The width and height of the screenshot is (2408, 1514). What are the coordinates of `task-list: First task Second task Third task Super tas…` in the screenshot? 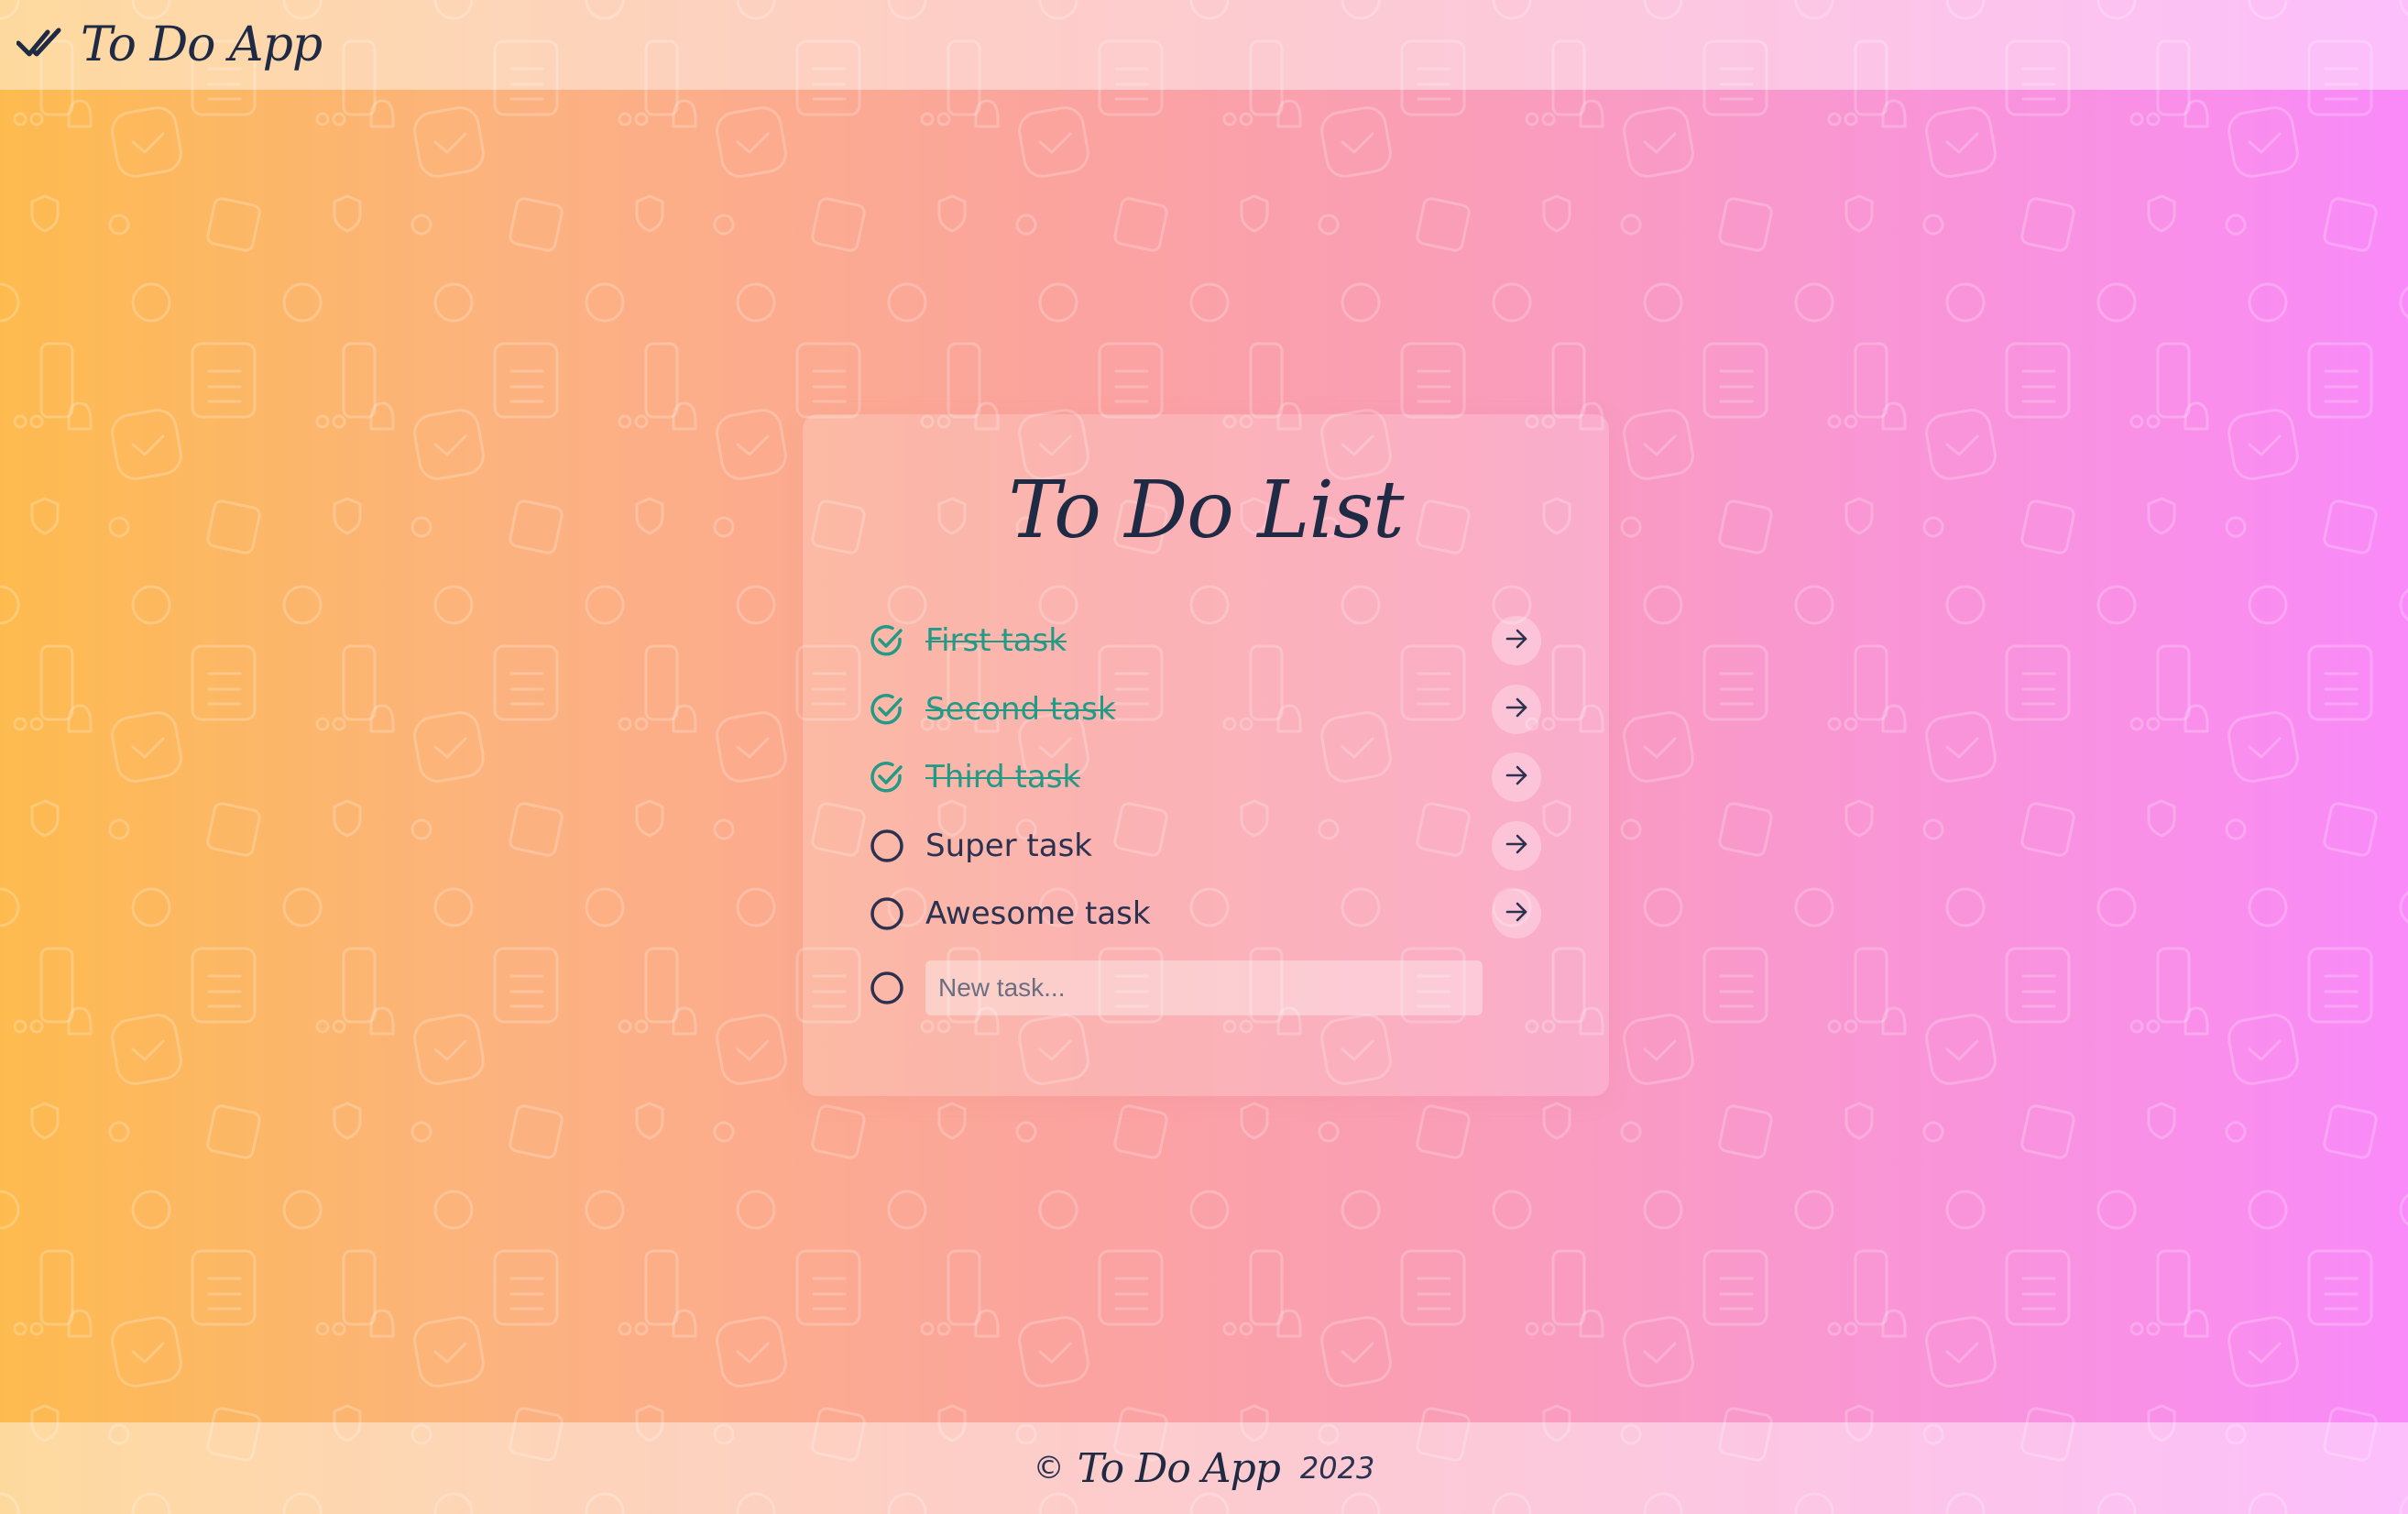 It's located at (1213, 814).